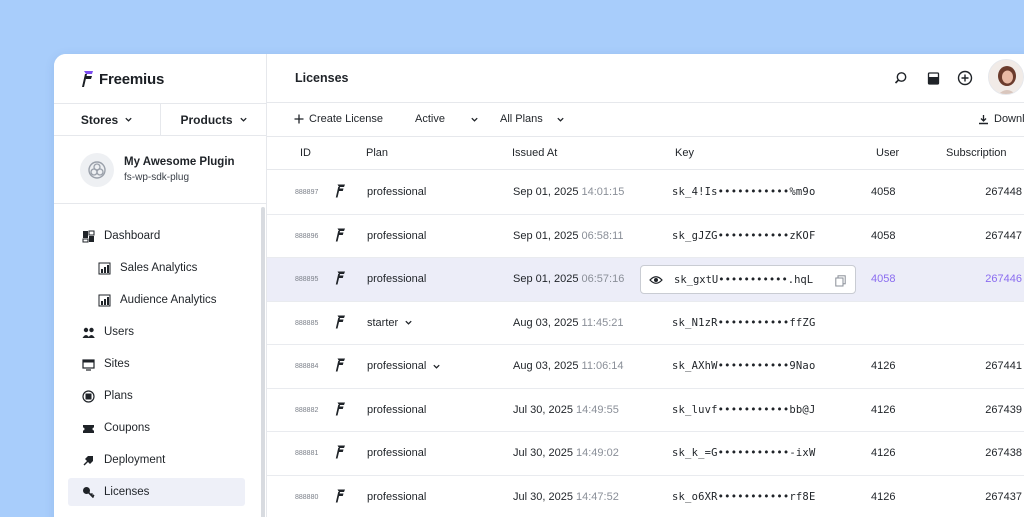  I want to click on plans-icon, so click(88, 396).